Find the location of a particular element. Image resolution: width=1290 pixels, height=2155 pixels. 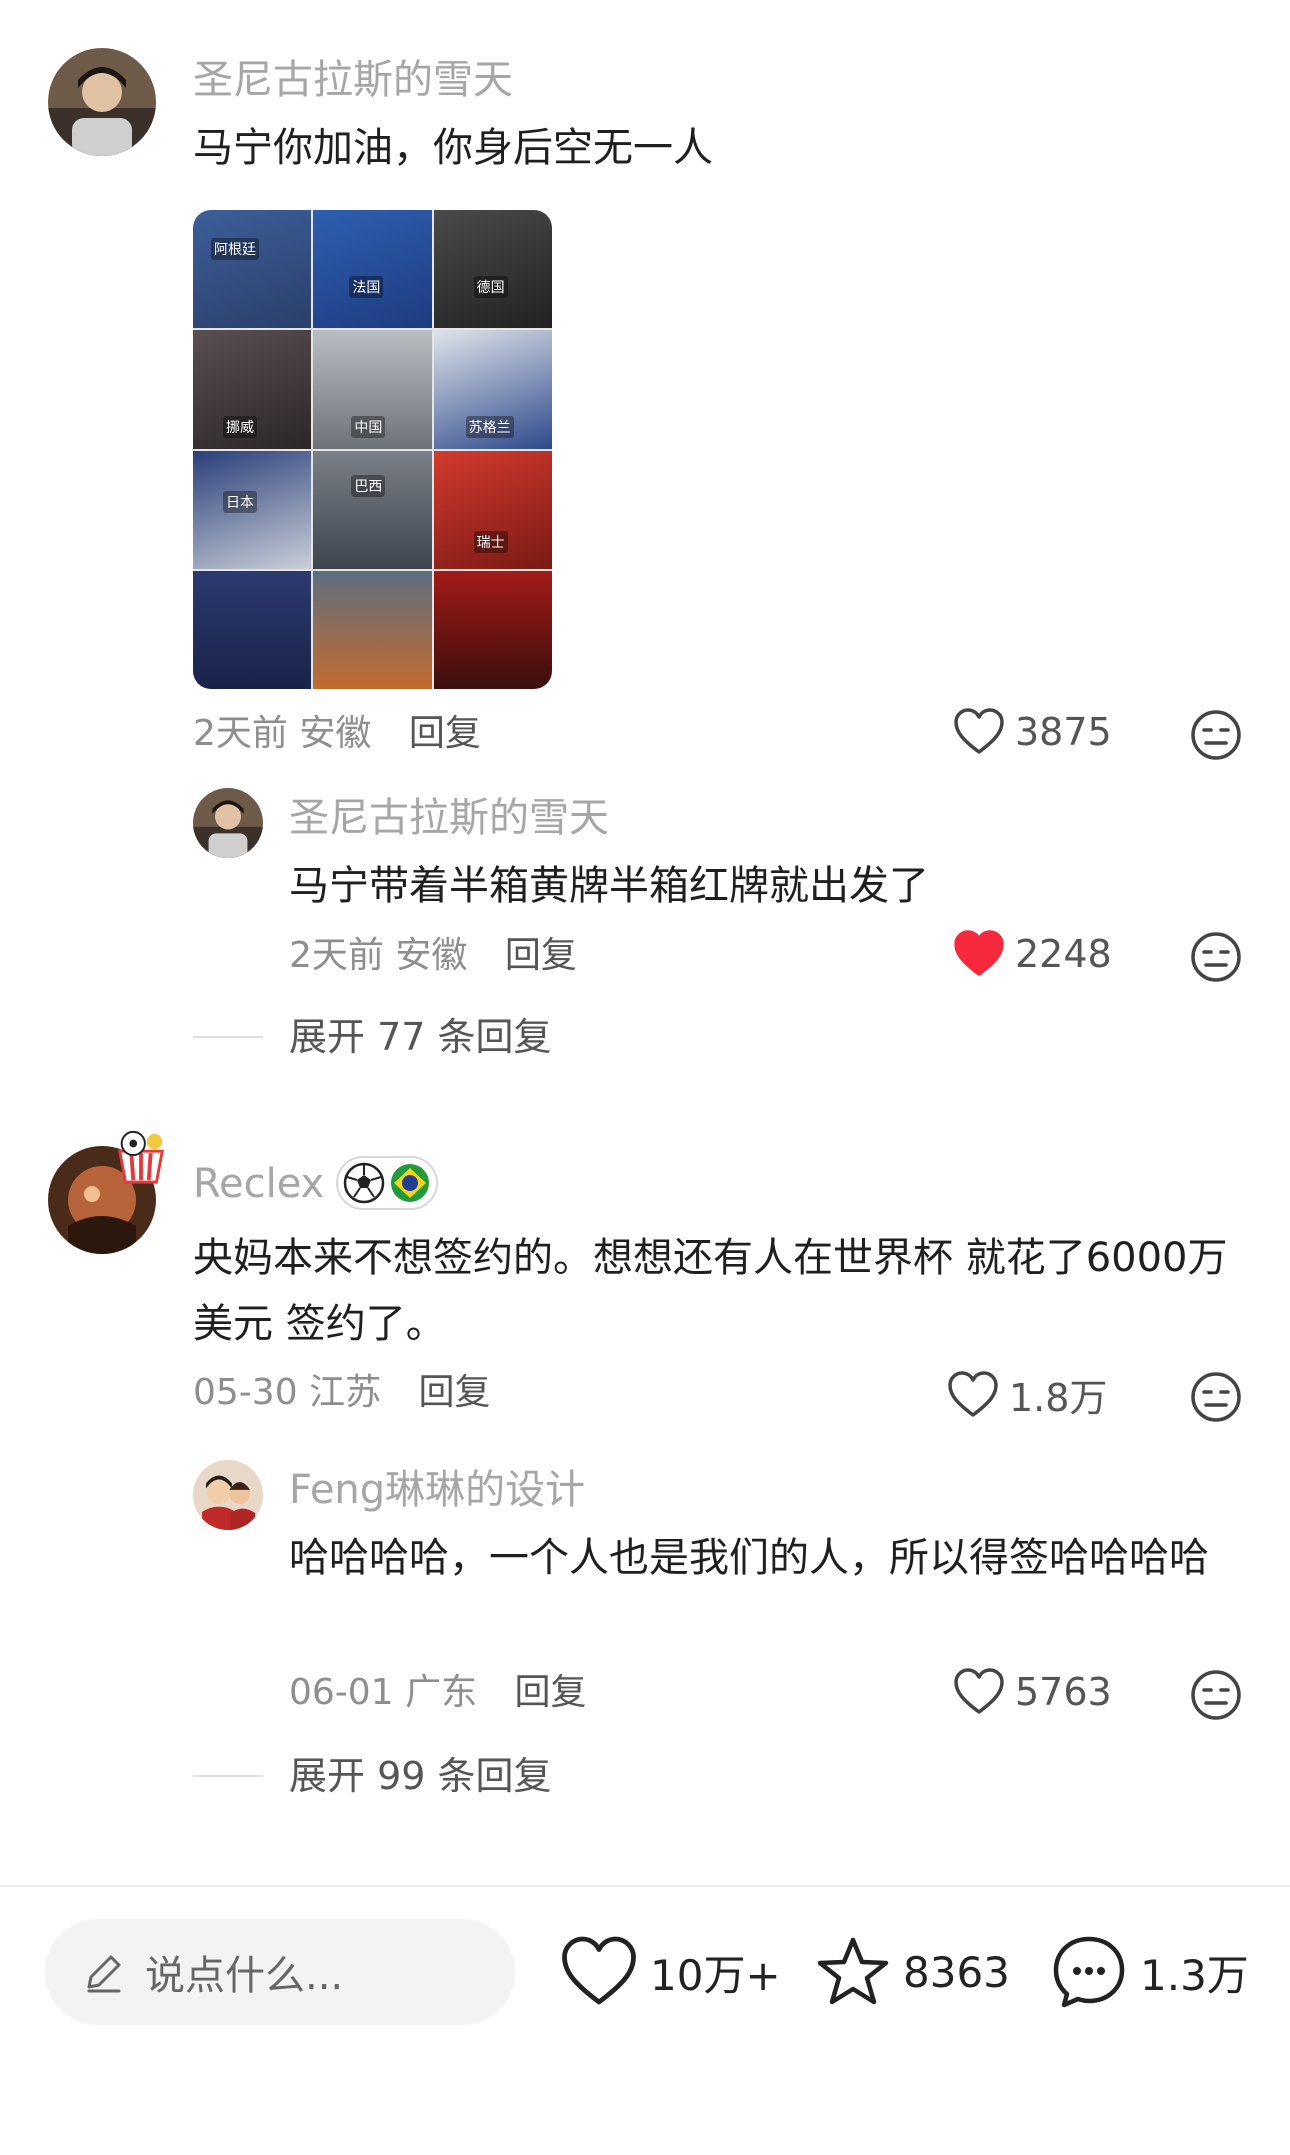

collage-cell: 中国 is located at coordinates (372, 389).